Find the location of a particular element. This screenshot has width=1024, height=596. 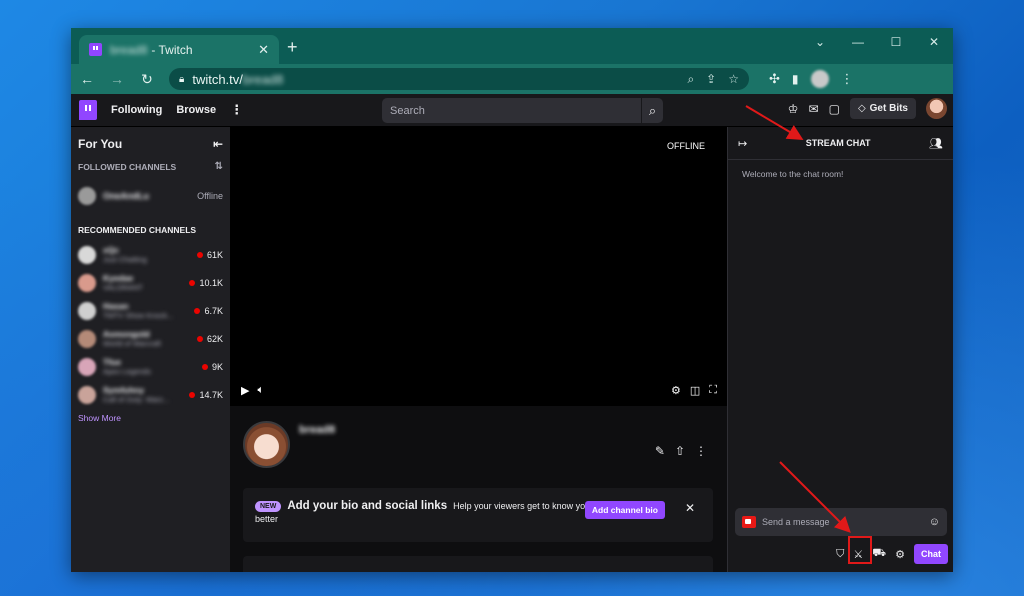

viewer-count: 61K is located at coordinates (214, 254).